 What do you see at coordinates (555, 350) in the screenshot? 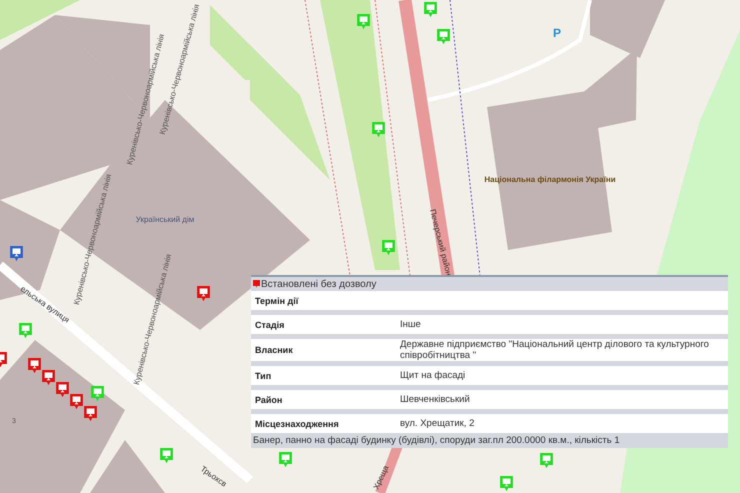
I see `field-value: Державне підприємство "Національний центр ділового та культурного співробітництва "` at bounding box center [555, 350].